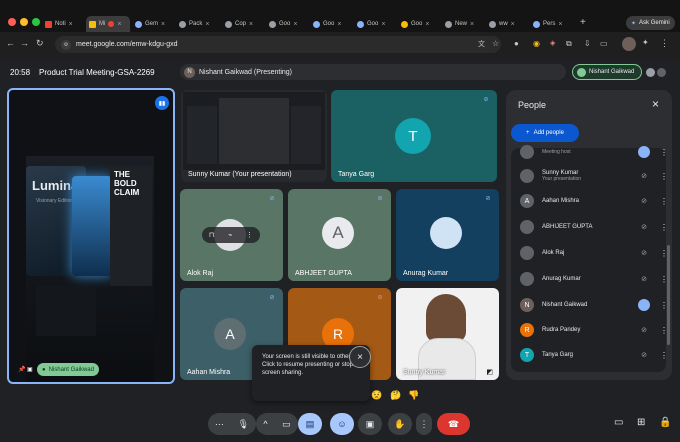  What do you see at coordinates (243, 424) in the screenshot?
I see `microphone-icon: 🎙` at bounding box center [243, 424].